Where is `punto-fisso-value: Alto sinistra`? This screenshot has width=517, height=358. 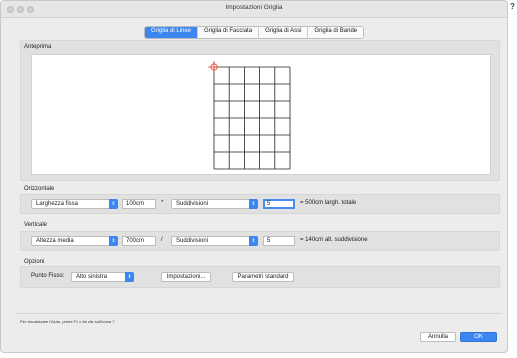 punto-fisso-value: Alto sinistra is located at coordinates (92, 277).